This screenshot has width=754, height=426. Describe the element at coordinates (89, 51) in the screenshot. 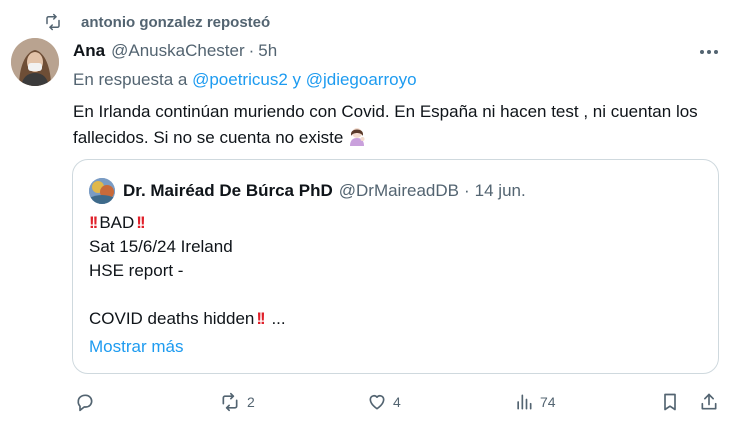

I see `author-name: Ana` at that location.